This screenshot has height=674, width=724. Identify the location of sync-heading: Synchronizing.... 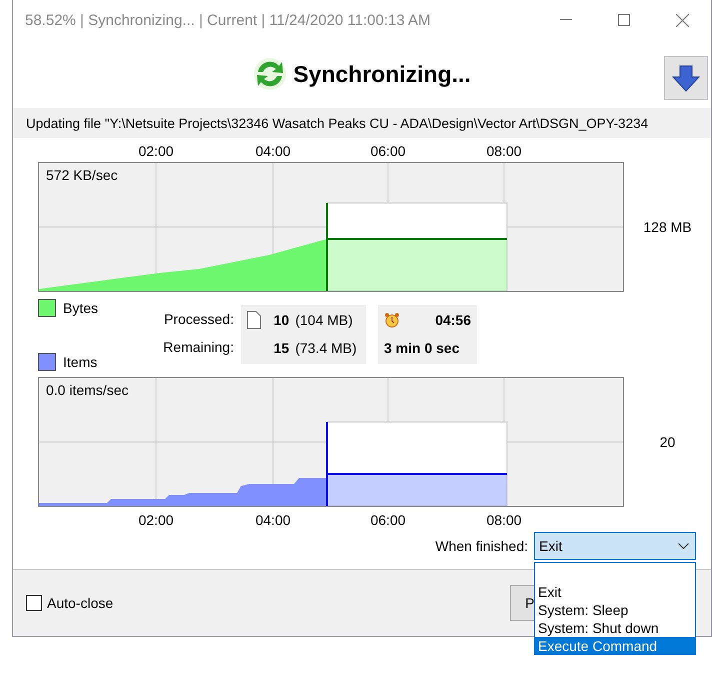
(382, 74).